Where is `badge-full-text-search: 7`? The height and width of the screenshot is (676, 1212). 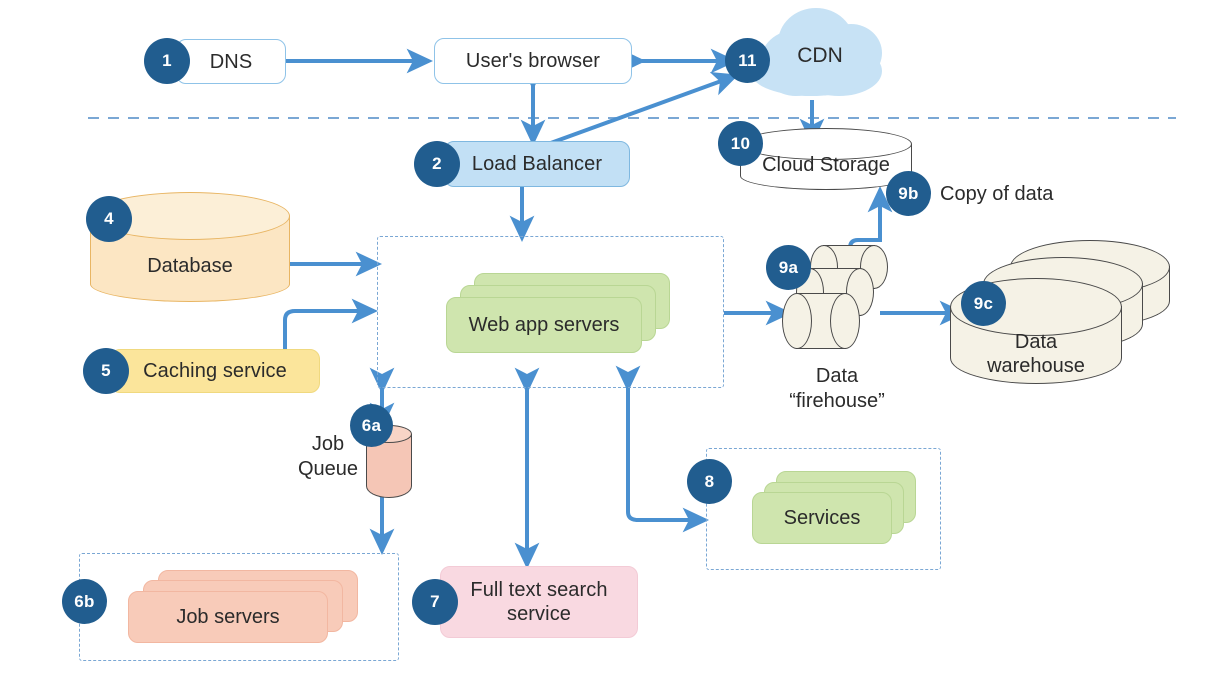 badge-full-text-search: 7 is located at coordinates (435, 602).